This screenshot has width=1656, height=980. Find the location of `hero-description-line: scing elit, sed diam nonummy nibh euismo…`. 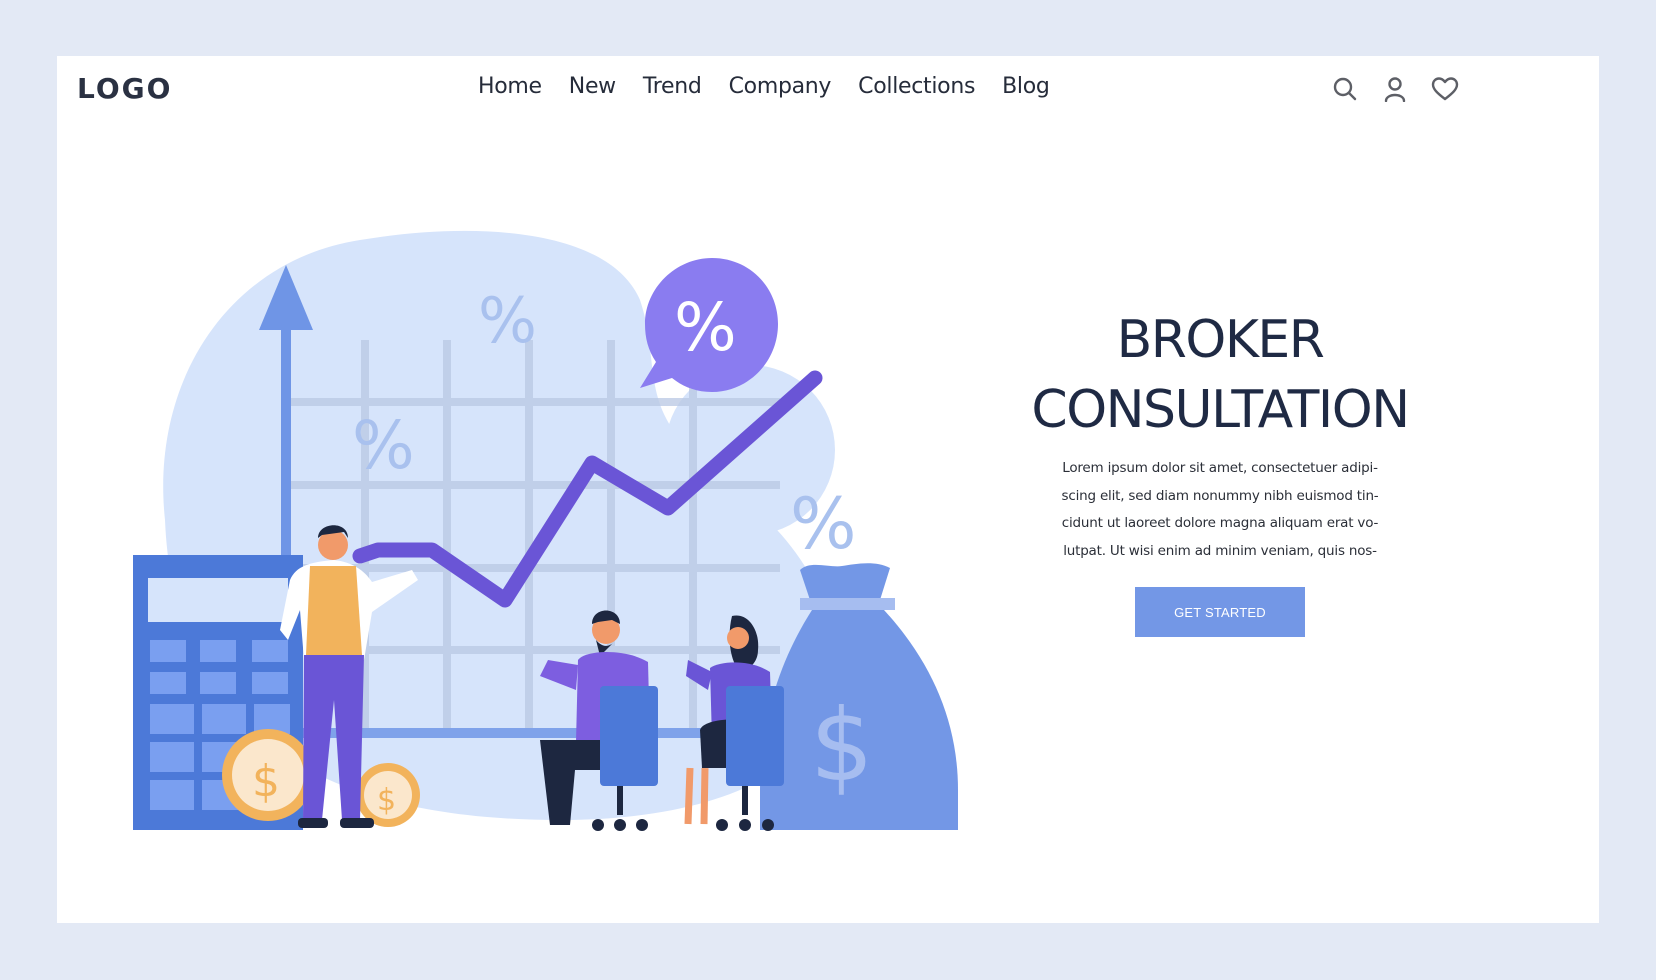

hero-description-line: scing elit, sed diam nonummy nibh euismo… is located at coordinates (1220, 495).